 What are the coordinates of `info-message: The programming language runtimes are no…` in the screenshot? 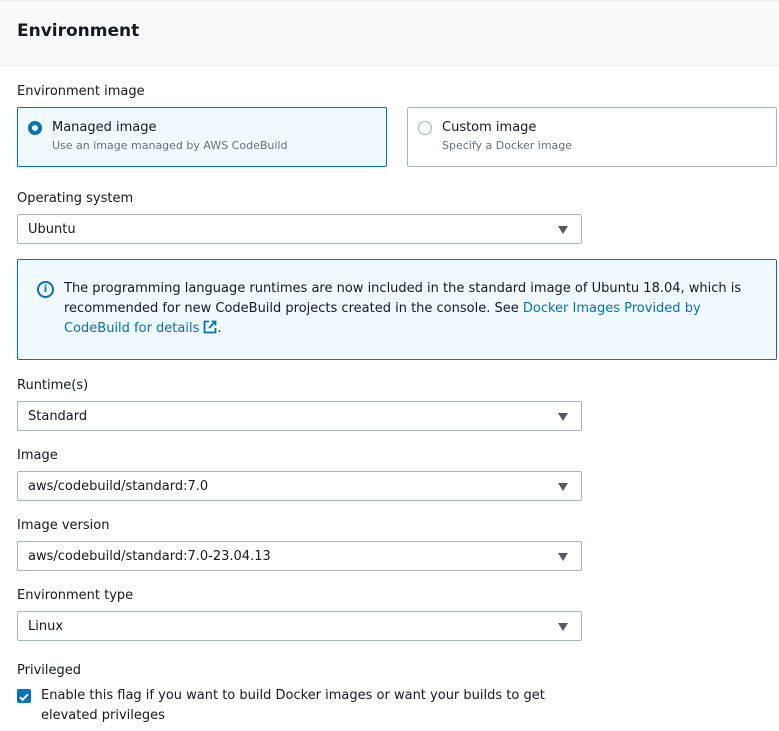 It's located at (414, 309).